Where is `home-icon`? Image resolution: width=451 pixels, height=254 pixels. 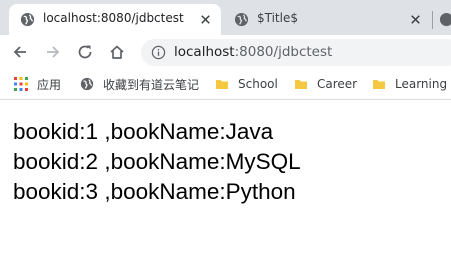 home-icon is located at coordinates (117, 52).